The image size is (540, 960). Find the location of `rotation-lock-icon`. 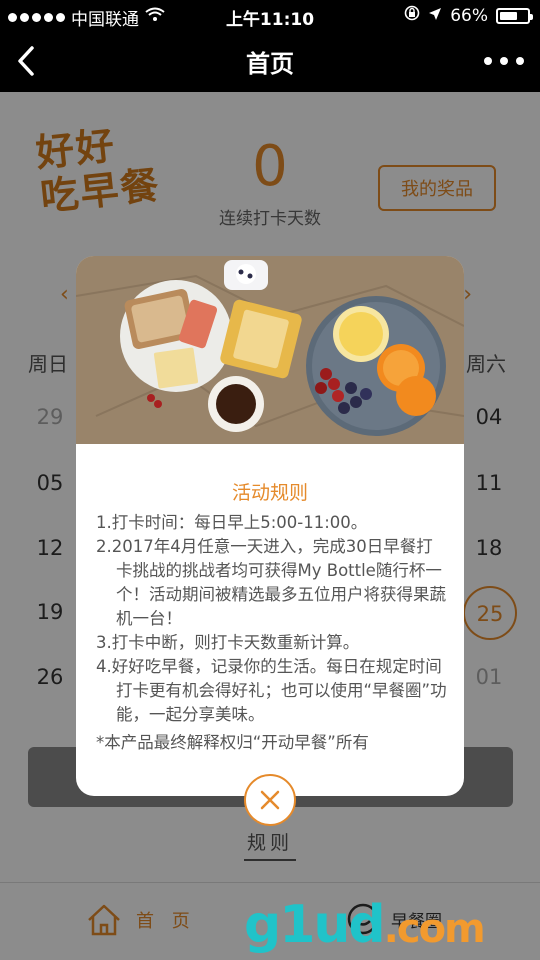

rotation-lock-icon is located at coordinates (412, 15).